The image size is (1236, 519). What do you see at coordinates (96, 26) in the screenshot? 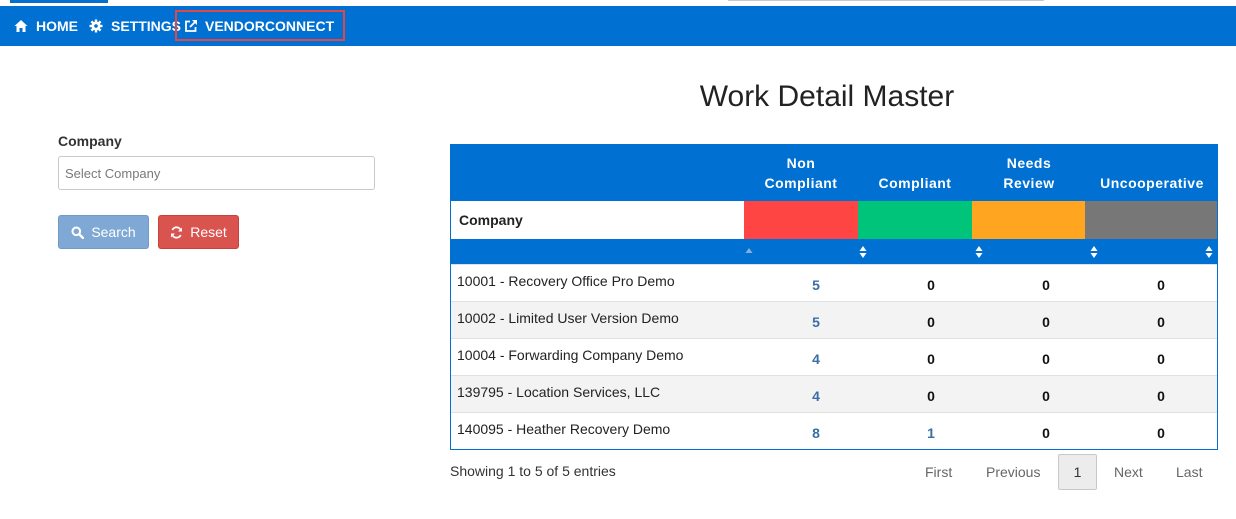
I see `gear-icon` at bounding box center [96, 26].